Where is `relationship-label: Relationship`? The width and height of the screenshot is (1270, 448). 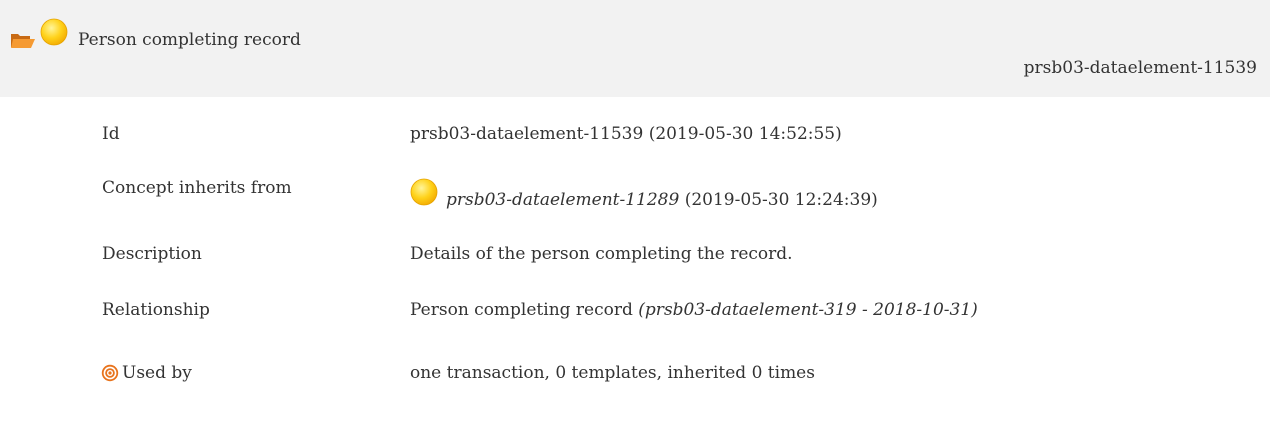
relationship-label: Relationship is located at coordinates (156, 310).